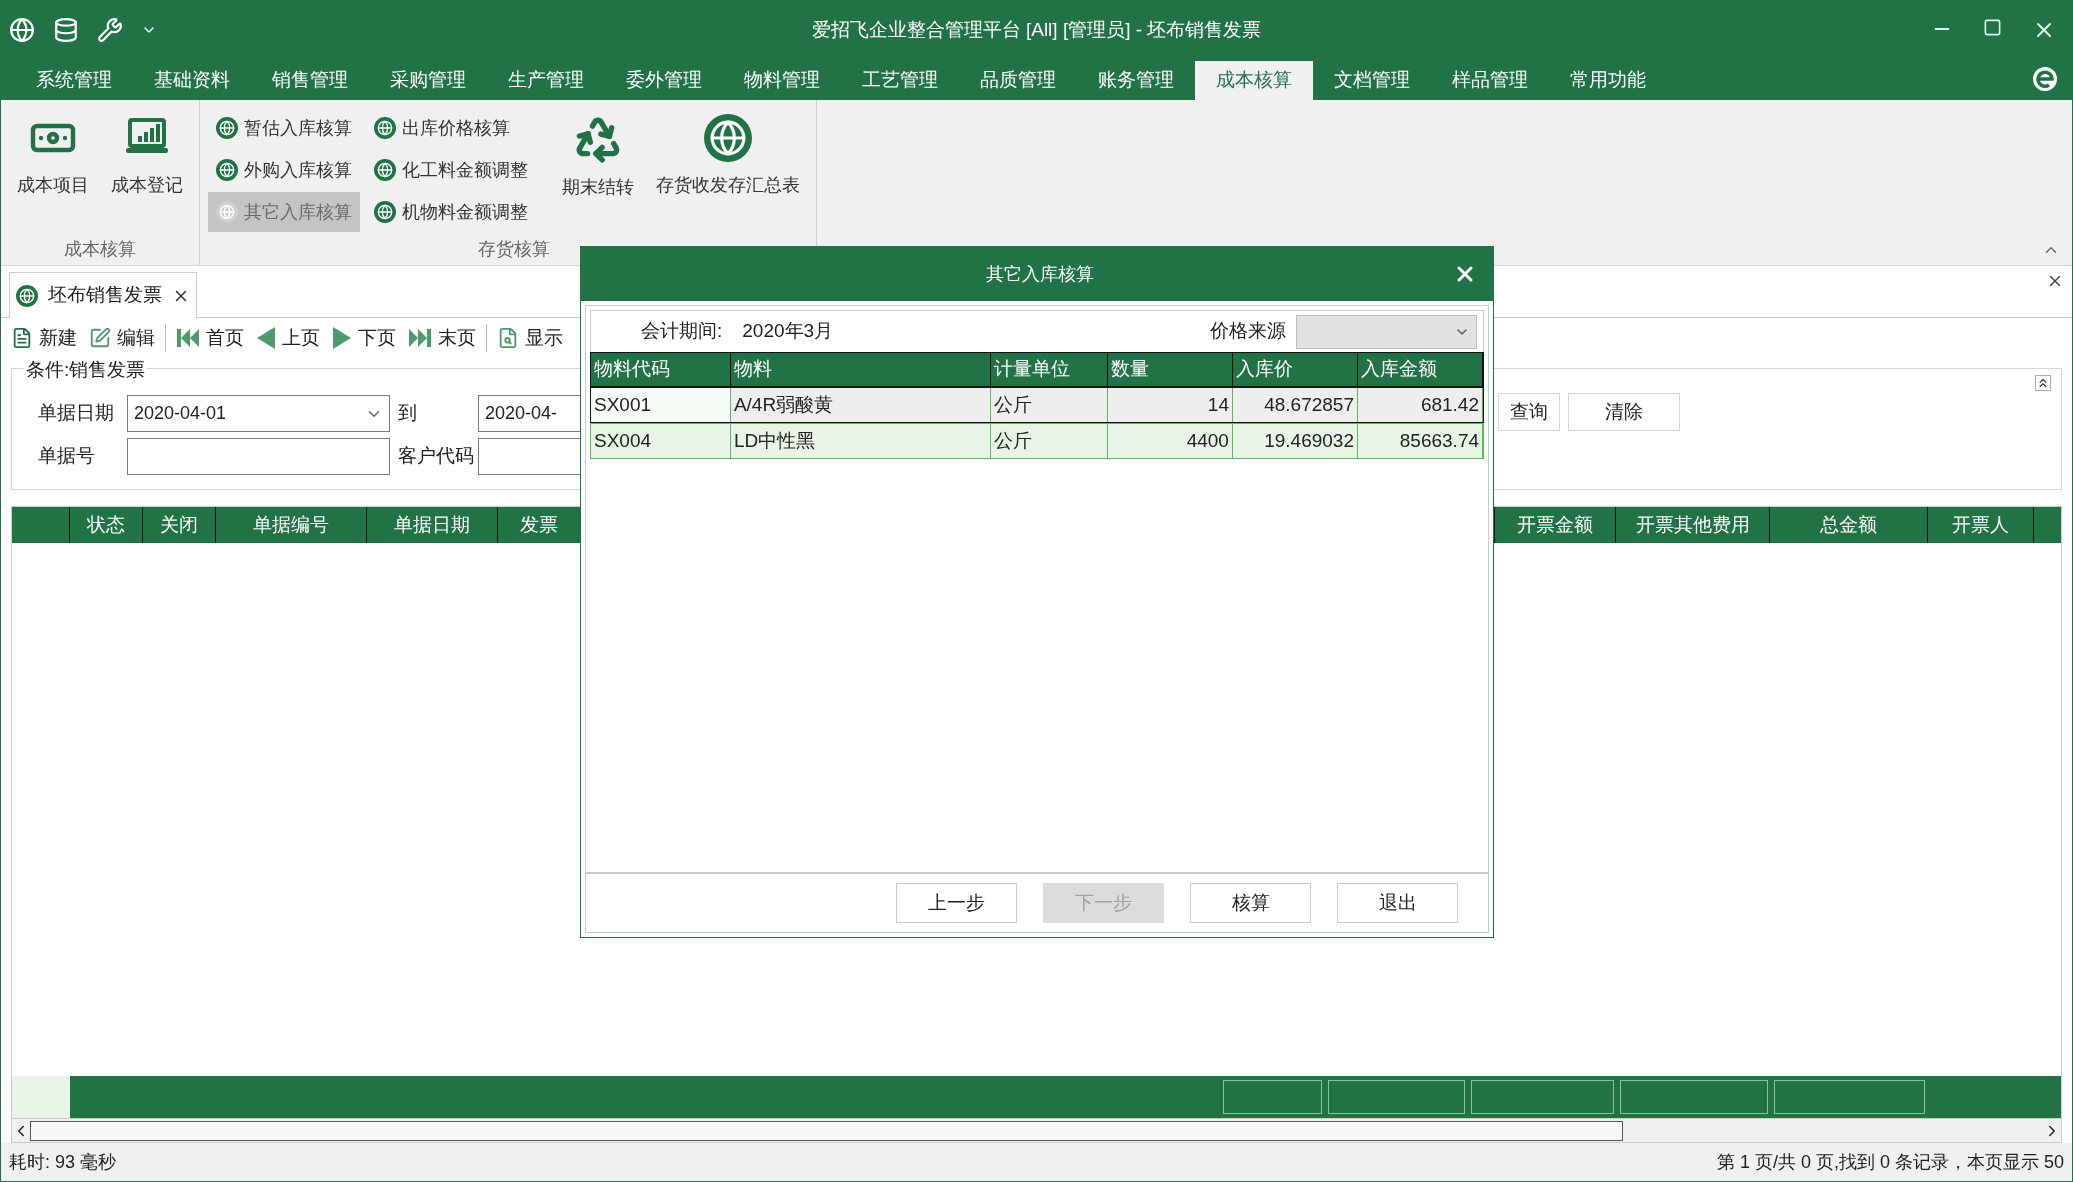 Image resolution: width=2073 pixels, height=1182 pixels. Describe the element at coordinates (2043, 383) in the screenshot. I see `collapse-icon` at that location.